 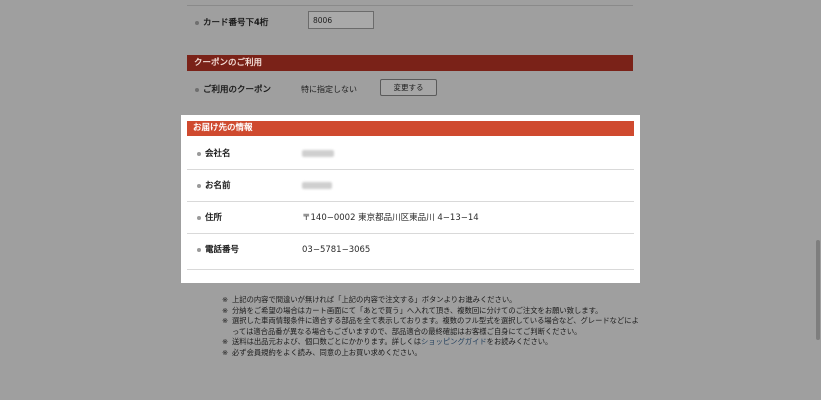 What do you see at coordinates (818, 290) in the screenshot?
I see `scrollbar-thumb` at bounding box center [818, 290].